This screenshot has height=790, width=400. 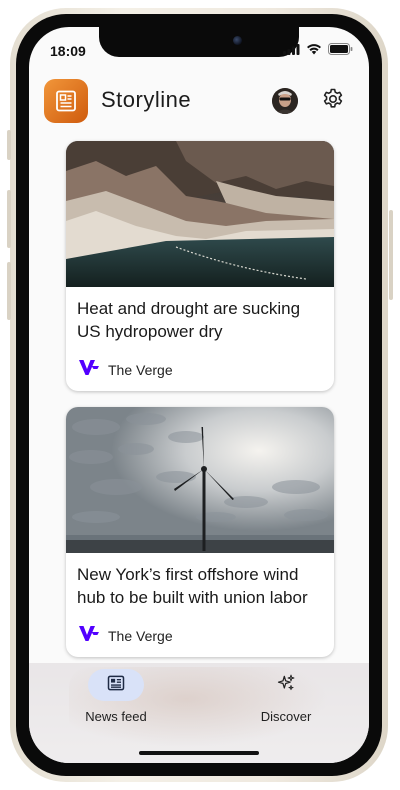 I want to click on nav-discover: Discover, so click(x=286, y=699).